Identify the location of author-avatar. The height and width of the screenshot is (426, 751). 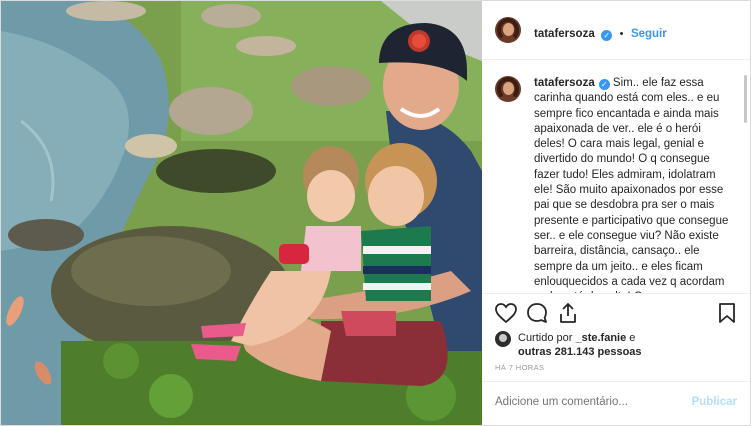
(508, 30).